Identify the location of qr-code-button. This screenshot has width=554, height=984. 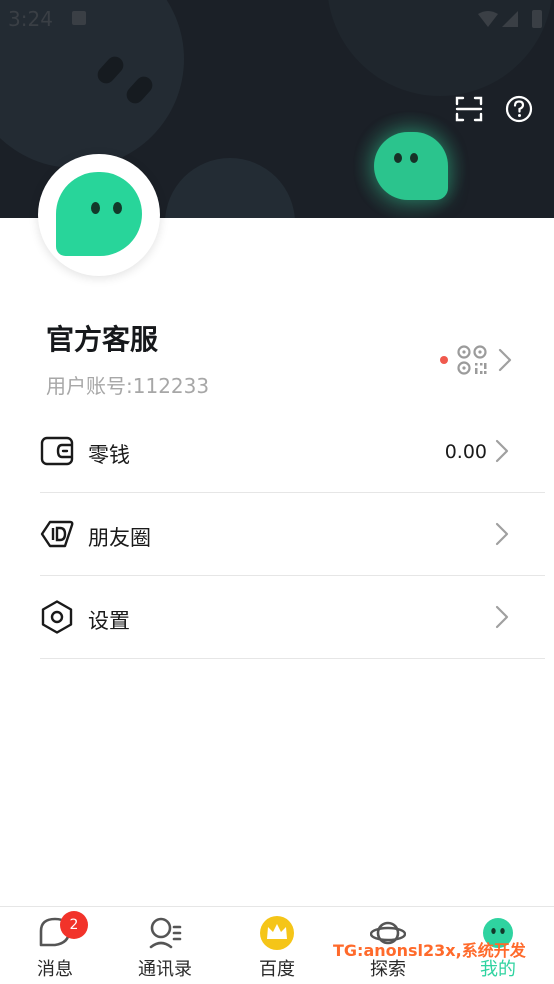
(478, 360).